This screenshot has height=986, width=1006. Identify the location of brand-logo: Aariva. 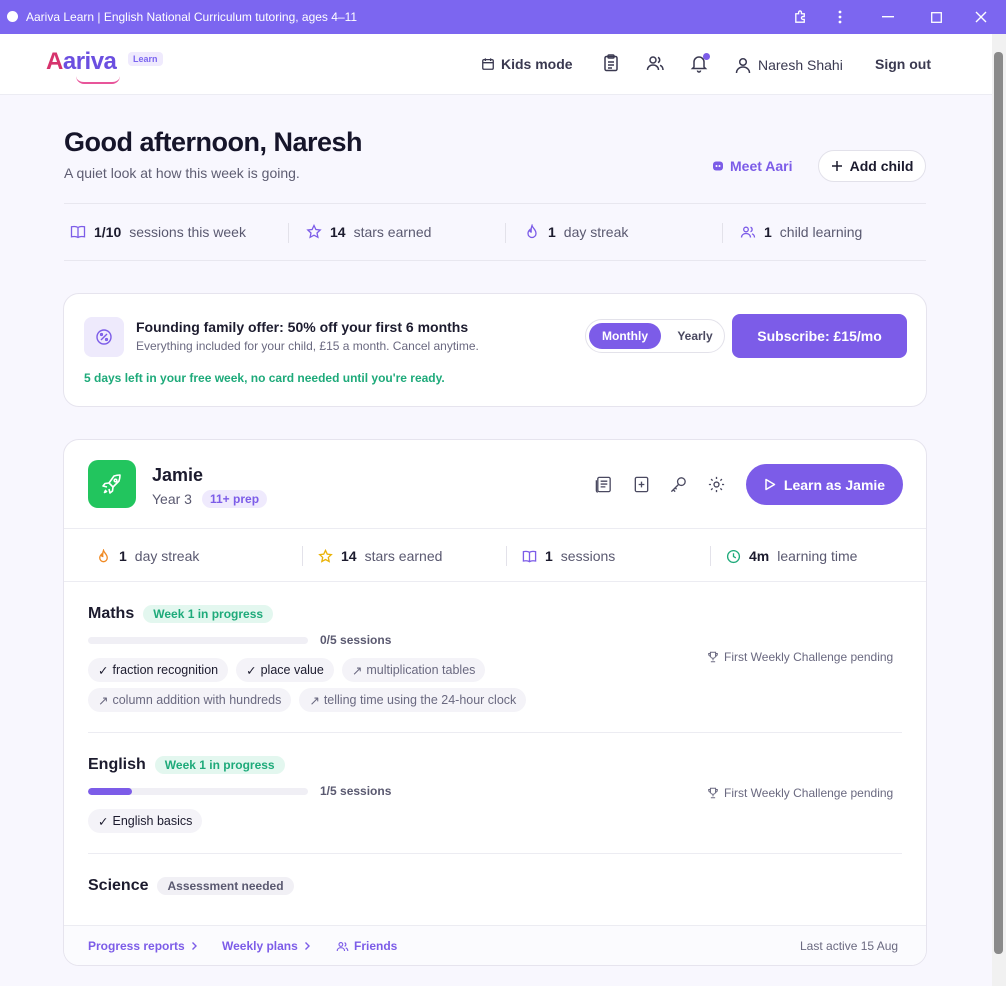
(81, 62).